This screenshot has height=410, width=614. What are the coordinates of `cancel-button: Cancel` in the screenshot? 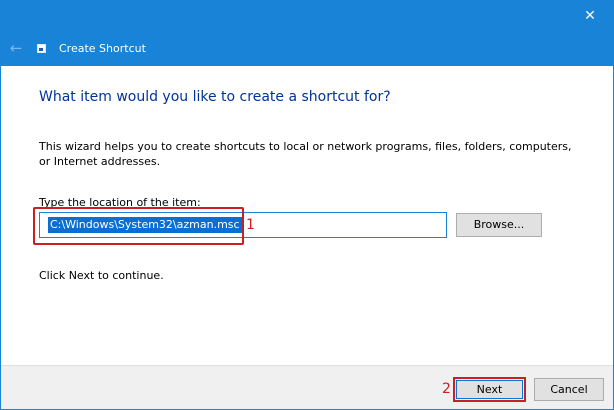 It's located at (569, 389).